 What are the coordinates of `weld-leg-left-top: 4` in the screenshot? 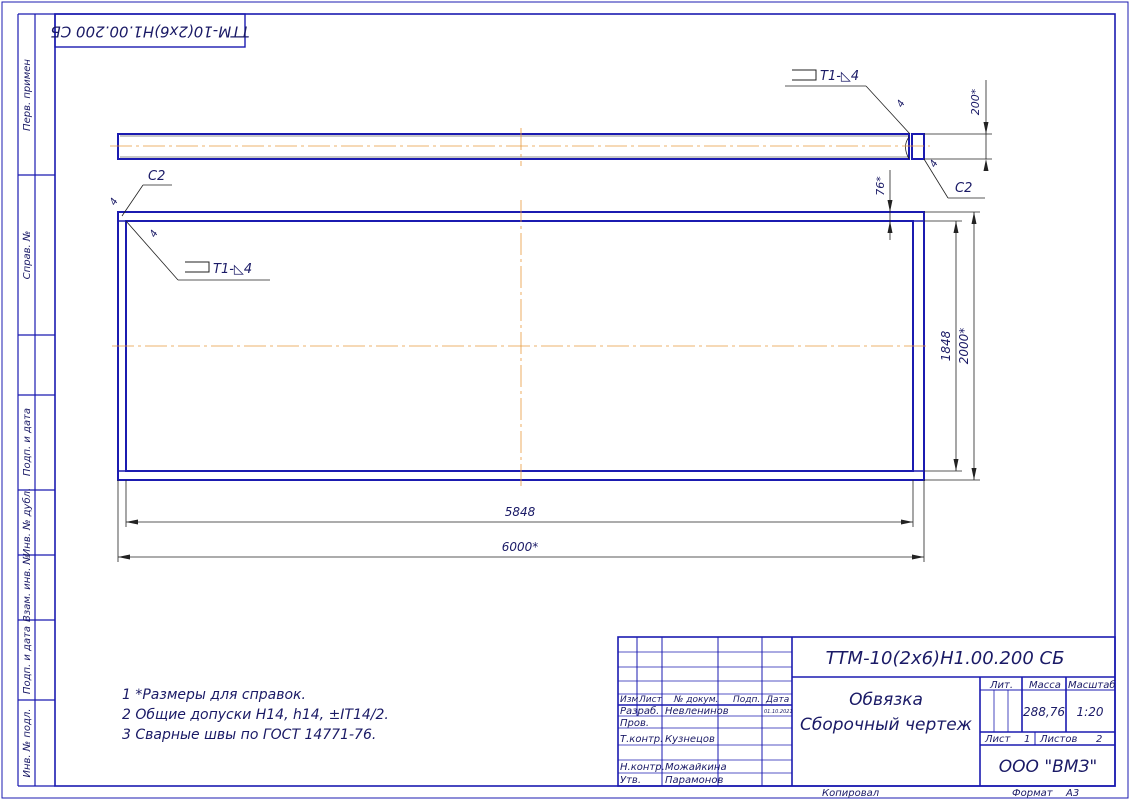 It's located at (114, 201).